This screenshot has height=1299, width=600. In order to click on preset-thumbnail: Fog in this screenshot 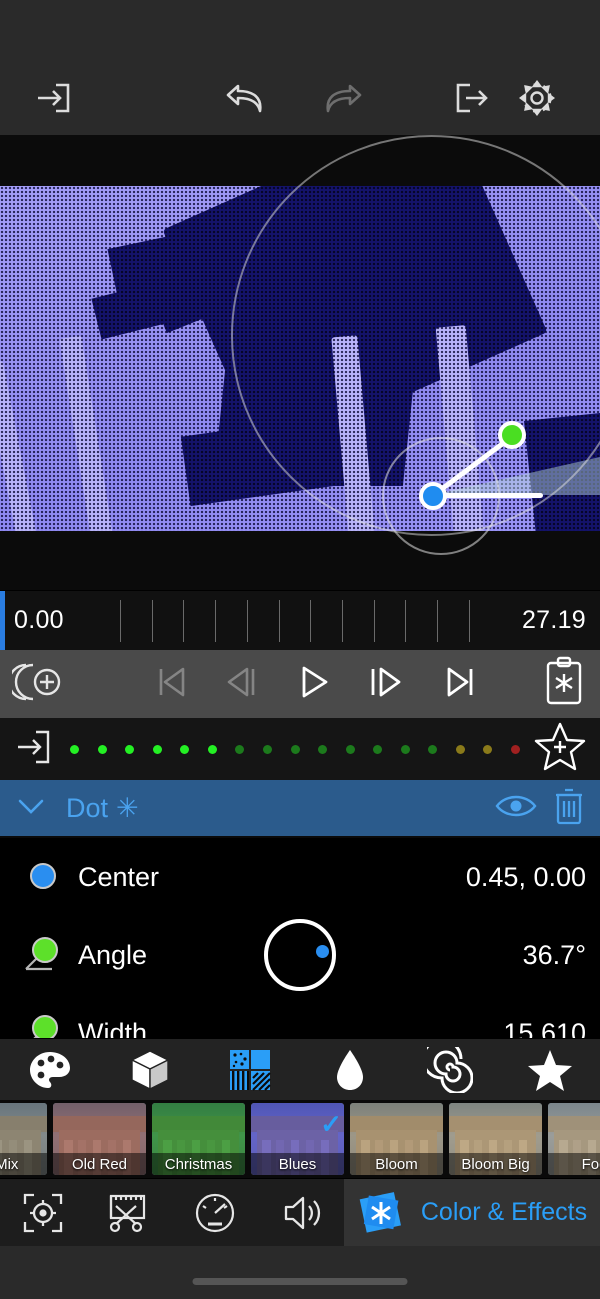, I will do `click(574, 1139)`.